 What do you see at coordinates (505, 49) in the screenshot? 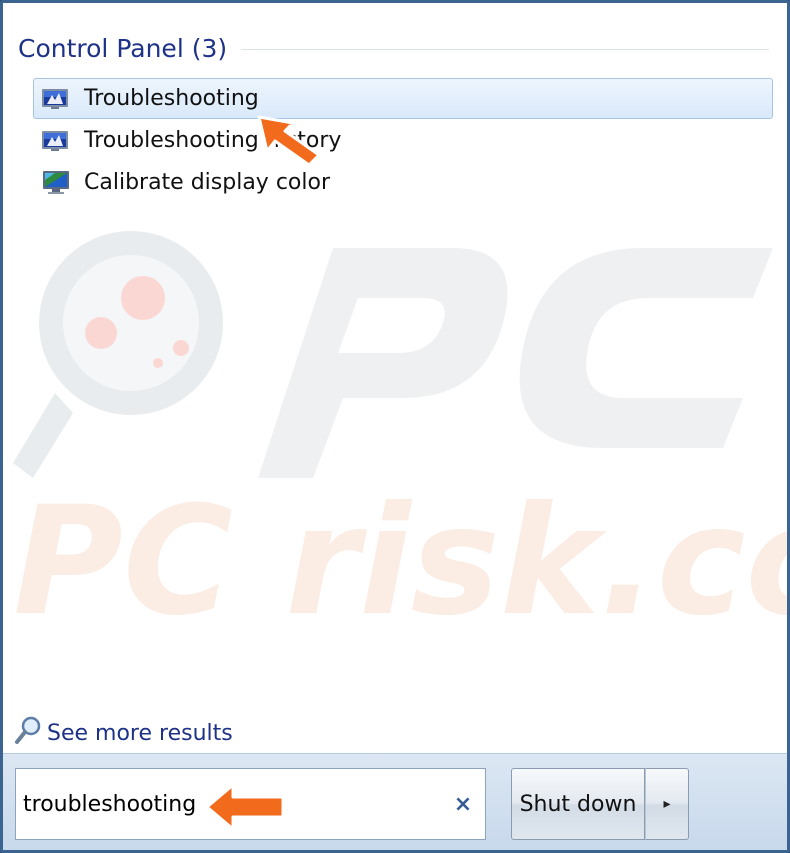
I see `group-divider` at bounding box center [505, 49].